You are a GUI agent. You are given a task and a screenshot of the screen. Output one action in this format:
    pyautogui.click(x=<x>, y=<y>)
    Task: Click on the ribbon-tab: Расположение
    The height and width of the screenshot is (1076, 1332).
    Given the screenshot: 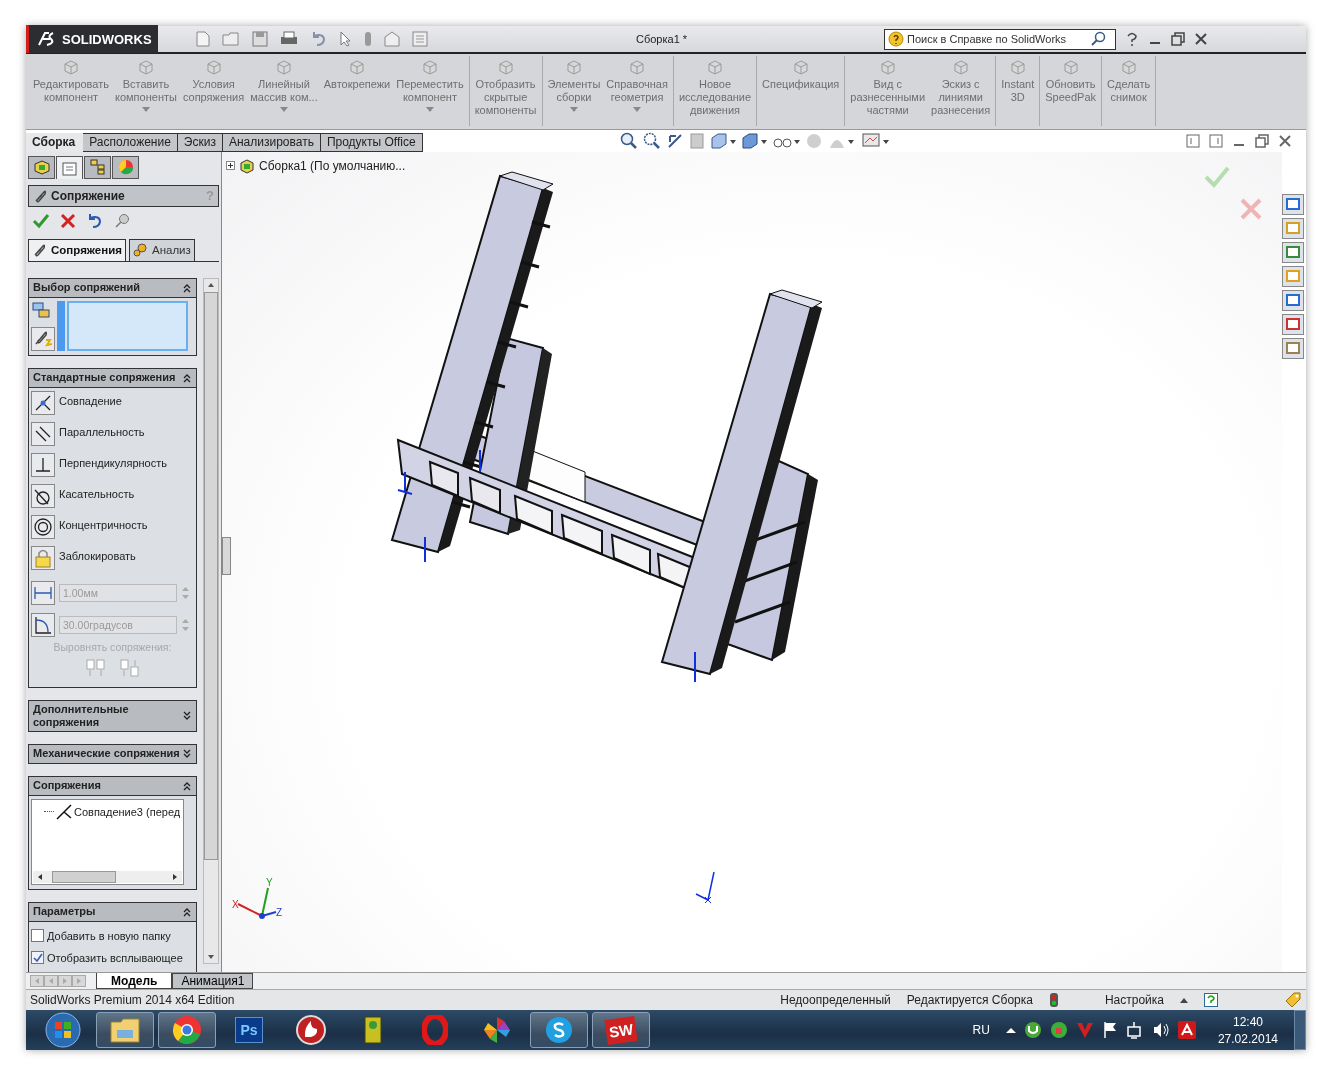 What is the action you would take?
    pyautogui.click(x=130, y=142)
    